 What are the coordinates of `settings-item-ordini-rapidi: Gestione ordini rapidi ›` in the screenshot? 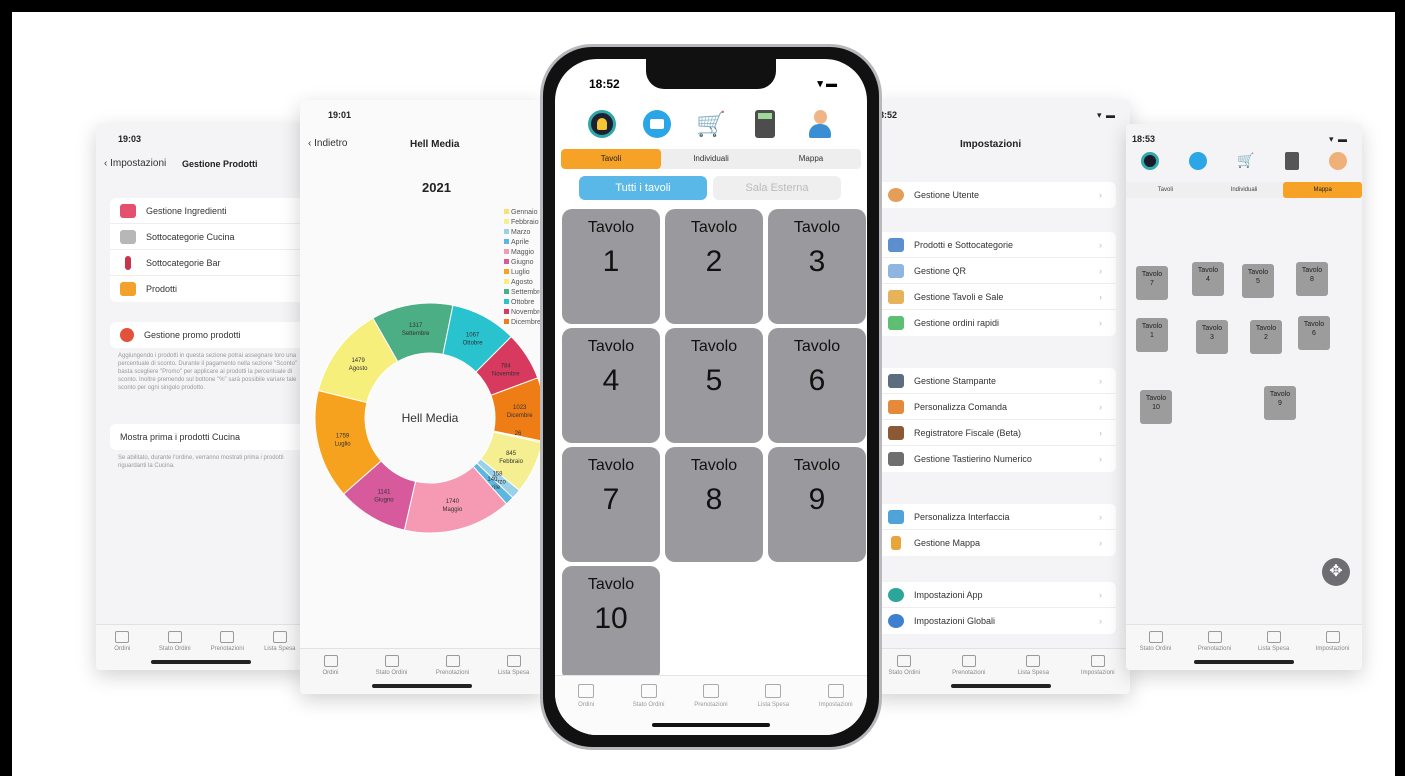 It's located at (997, 323).